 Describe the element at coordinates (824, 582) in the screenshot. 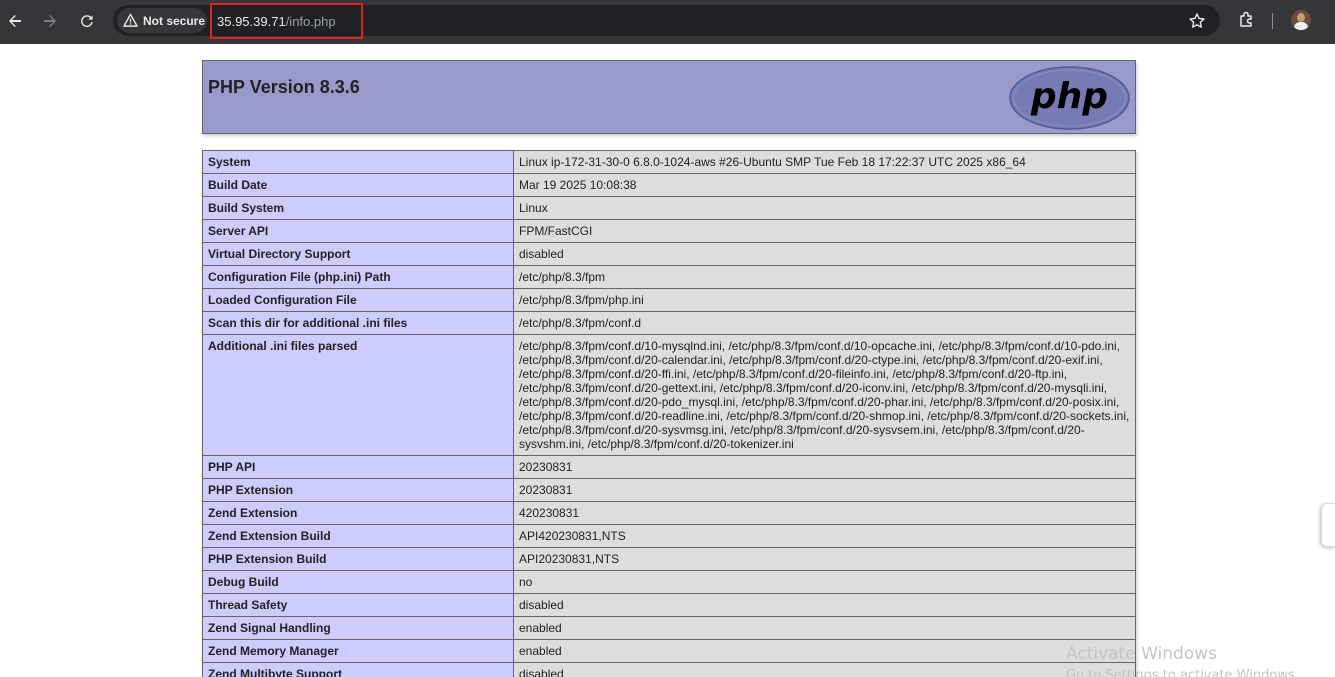

I see `row-value: no` at that location.